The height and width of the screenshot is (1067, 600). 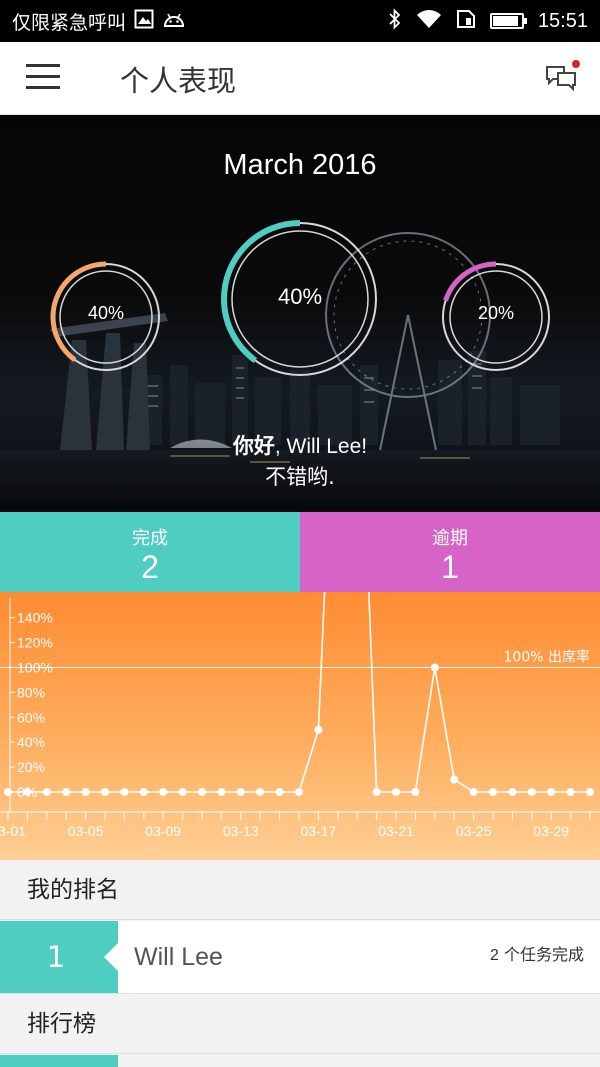 I want to click on overdue-count: 1, so click(x=450, y=567).